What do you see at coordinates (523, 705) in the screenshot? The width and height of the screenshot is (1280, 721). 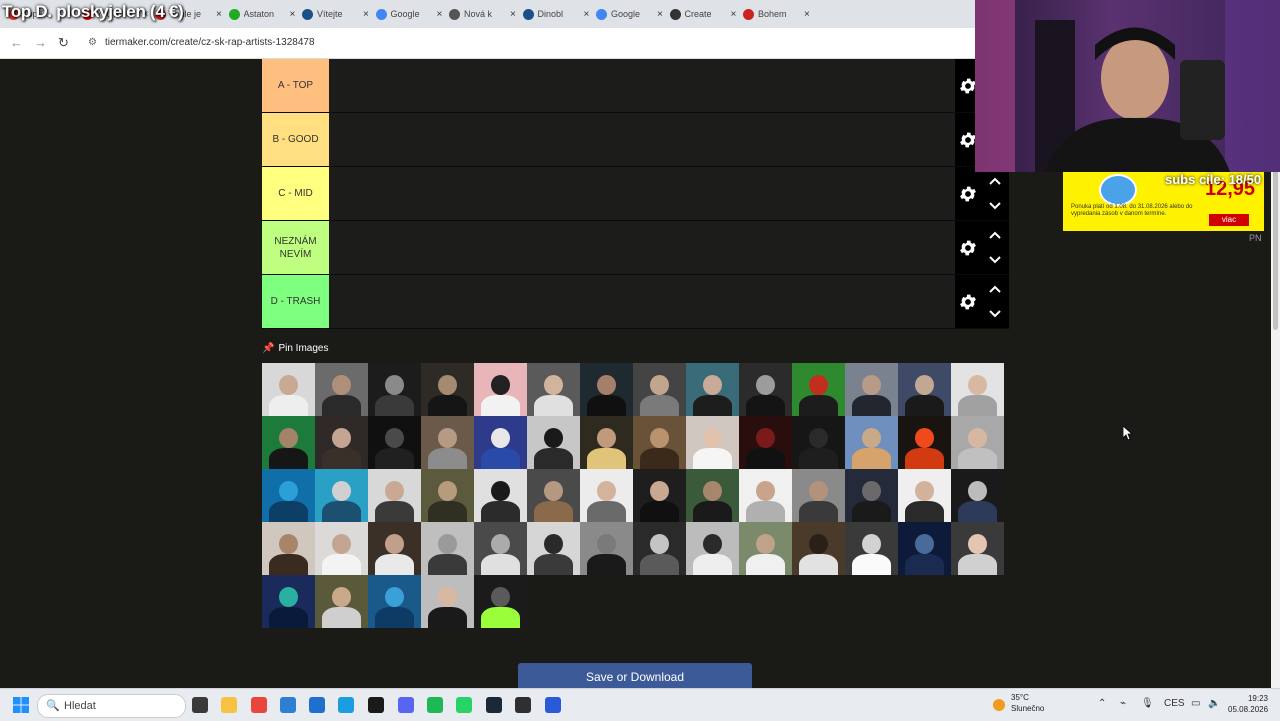 I see `obs-icon` at bounding box center [523, 705].